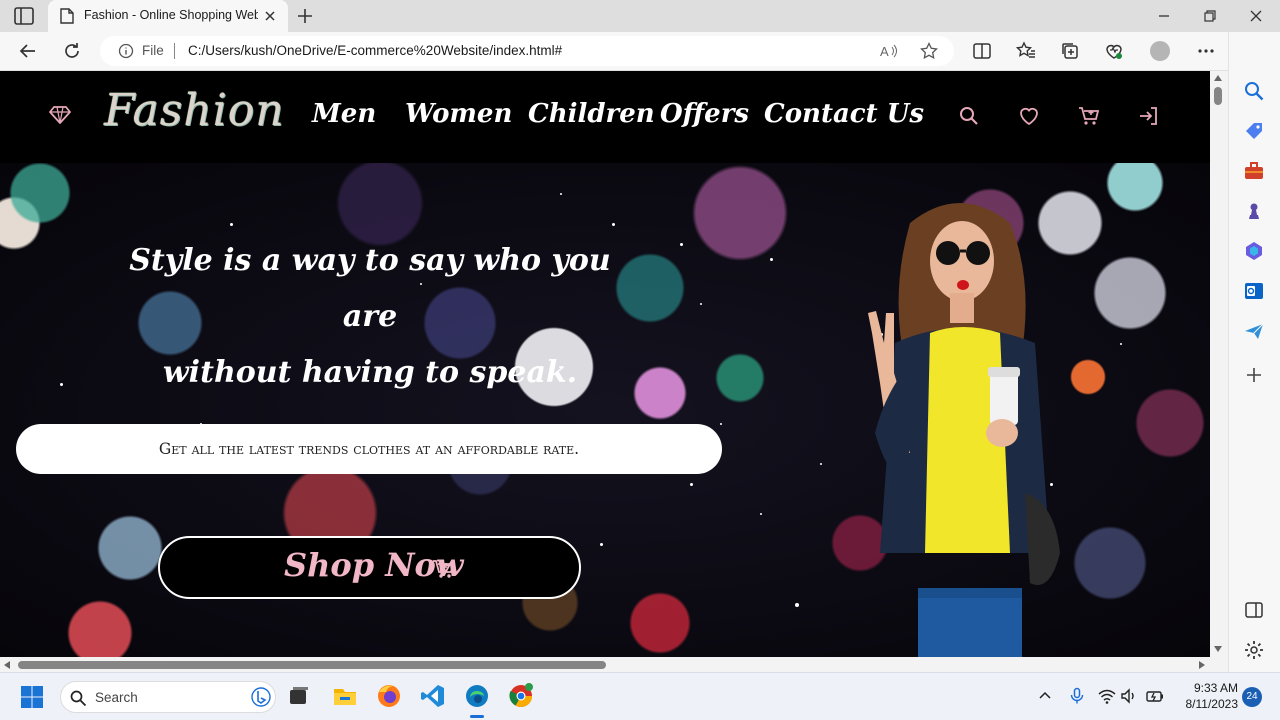  I want to click on nav-link-offers: Offers, so click(704, 114).